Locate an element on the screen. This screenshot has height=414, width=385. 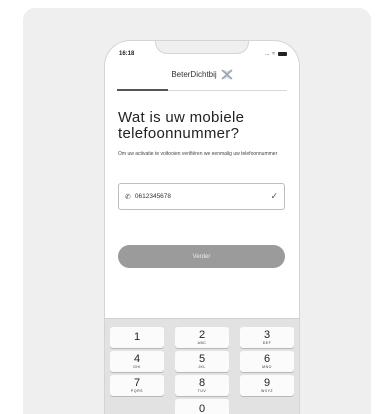
keypad-digit: 8 is located at coordinates (202, 383).